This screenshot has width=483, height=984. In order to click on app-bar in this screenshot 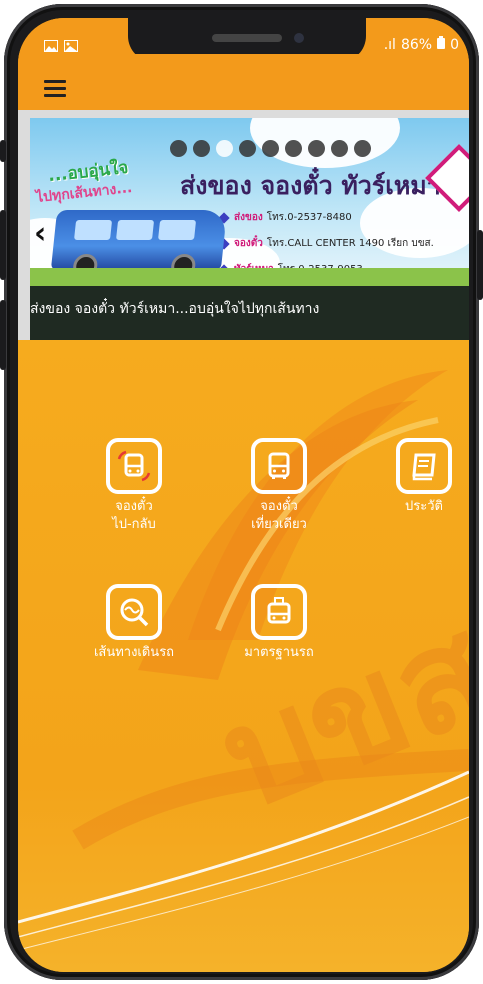, I will do `click(243, 82)`.